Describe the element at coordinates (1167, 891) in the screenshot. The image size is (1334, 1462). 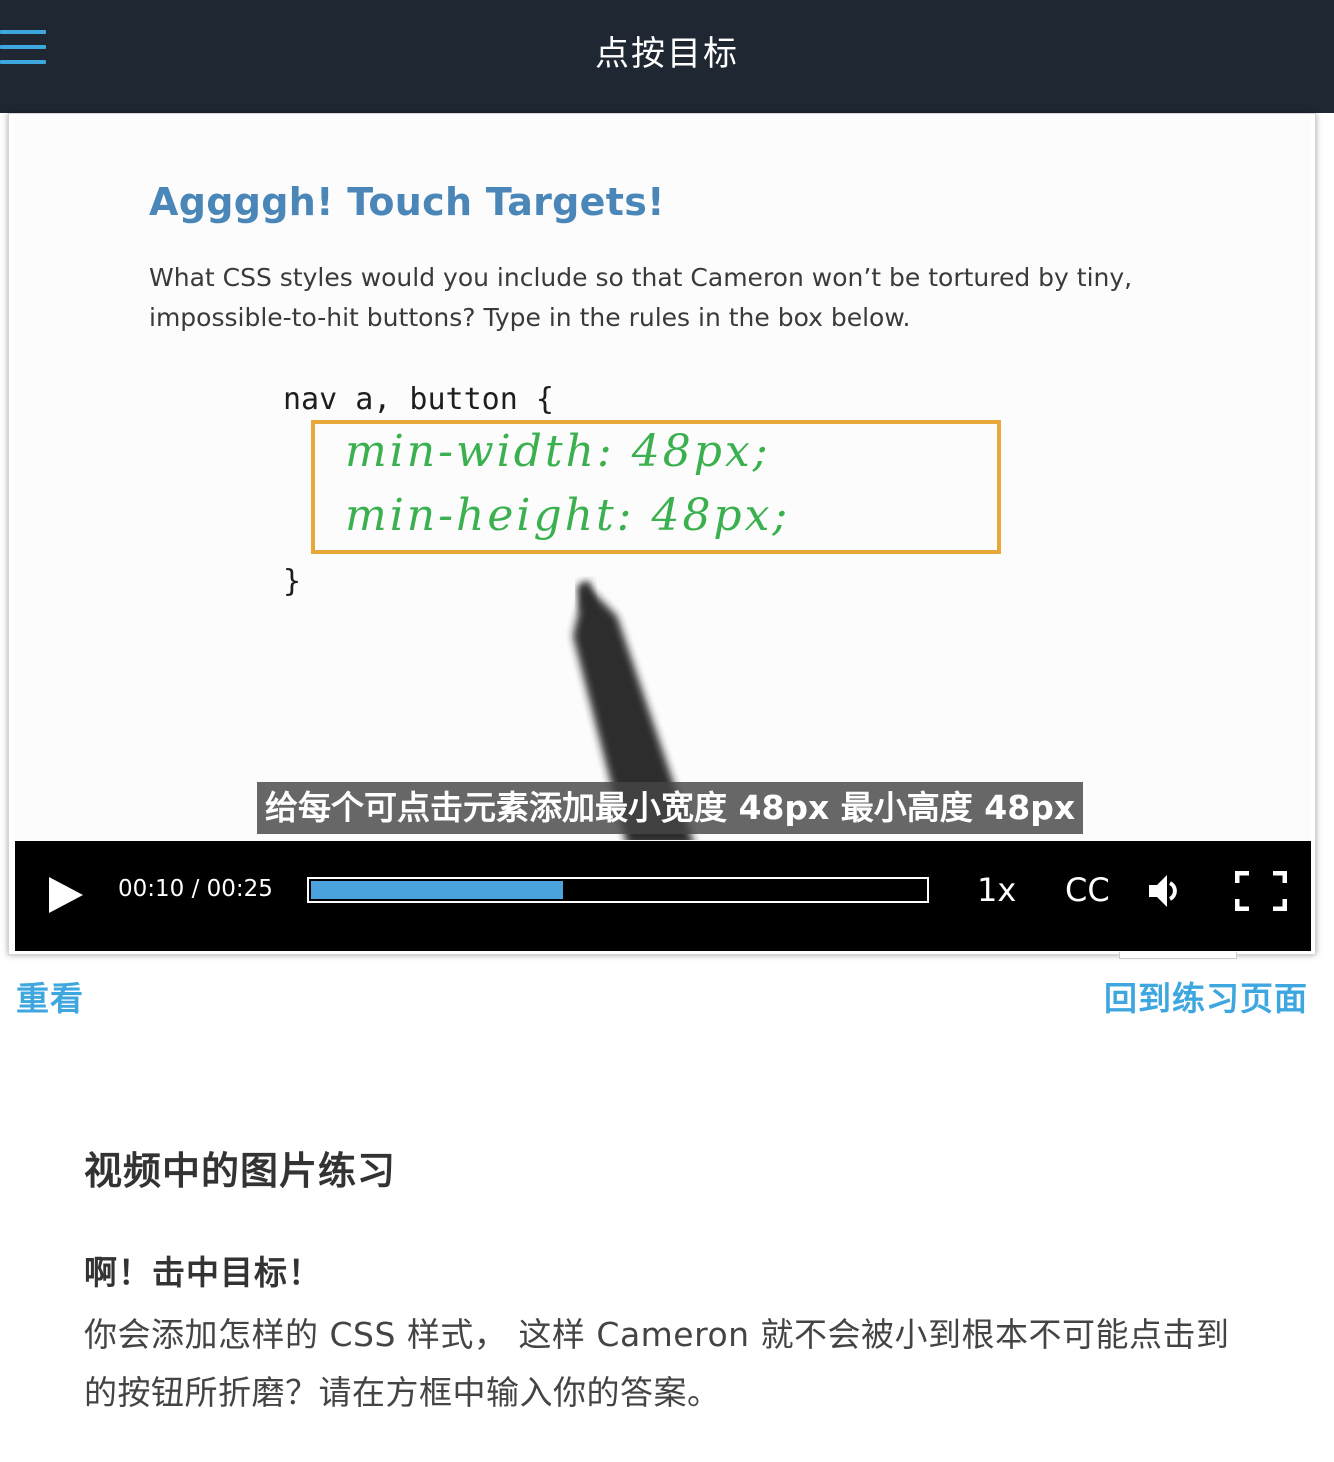
I see `volume-icon` at that location.